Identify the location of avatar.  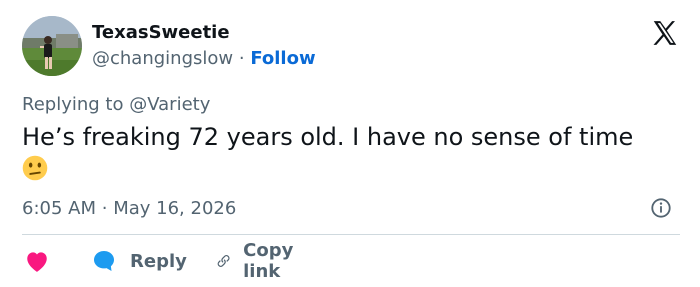
(52, 46).